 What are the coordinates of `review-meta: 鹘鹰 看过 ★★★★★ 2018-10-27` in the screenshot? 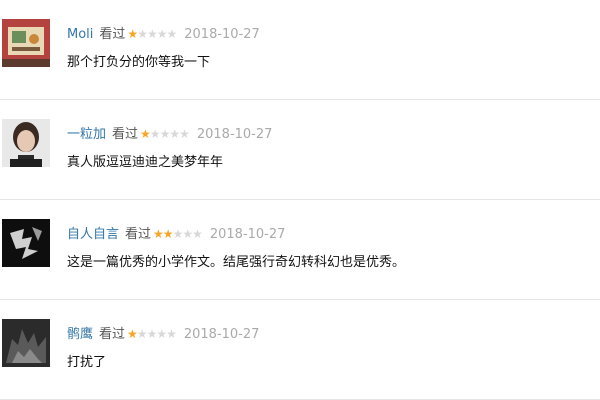 It's located at (163, 334).